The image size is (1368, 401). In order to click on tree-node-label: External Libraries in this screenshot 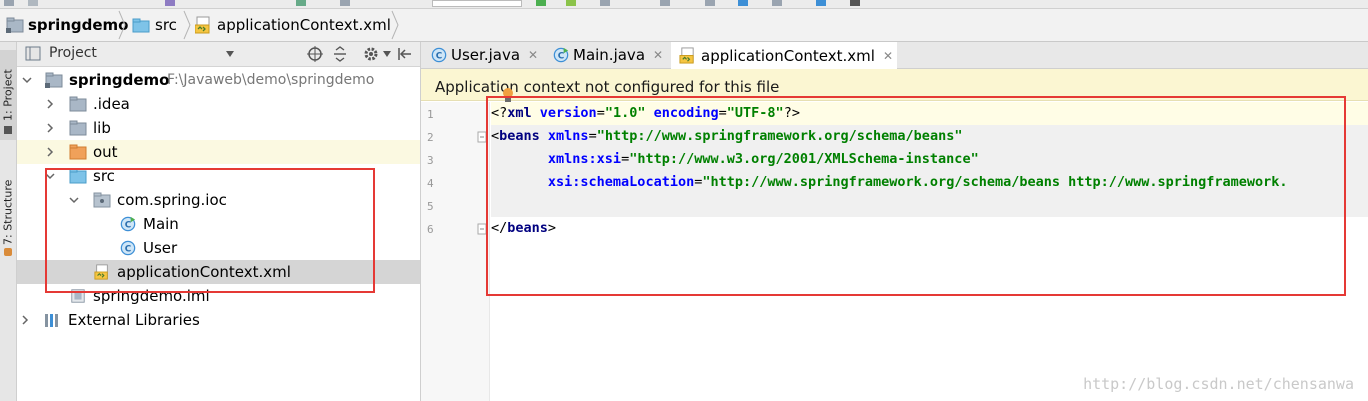, I will do `click(134, 320)`.